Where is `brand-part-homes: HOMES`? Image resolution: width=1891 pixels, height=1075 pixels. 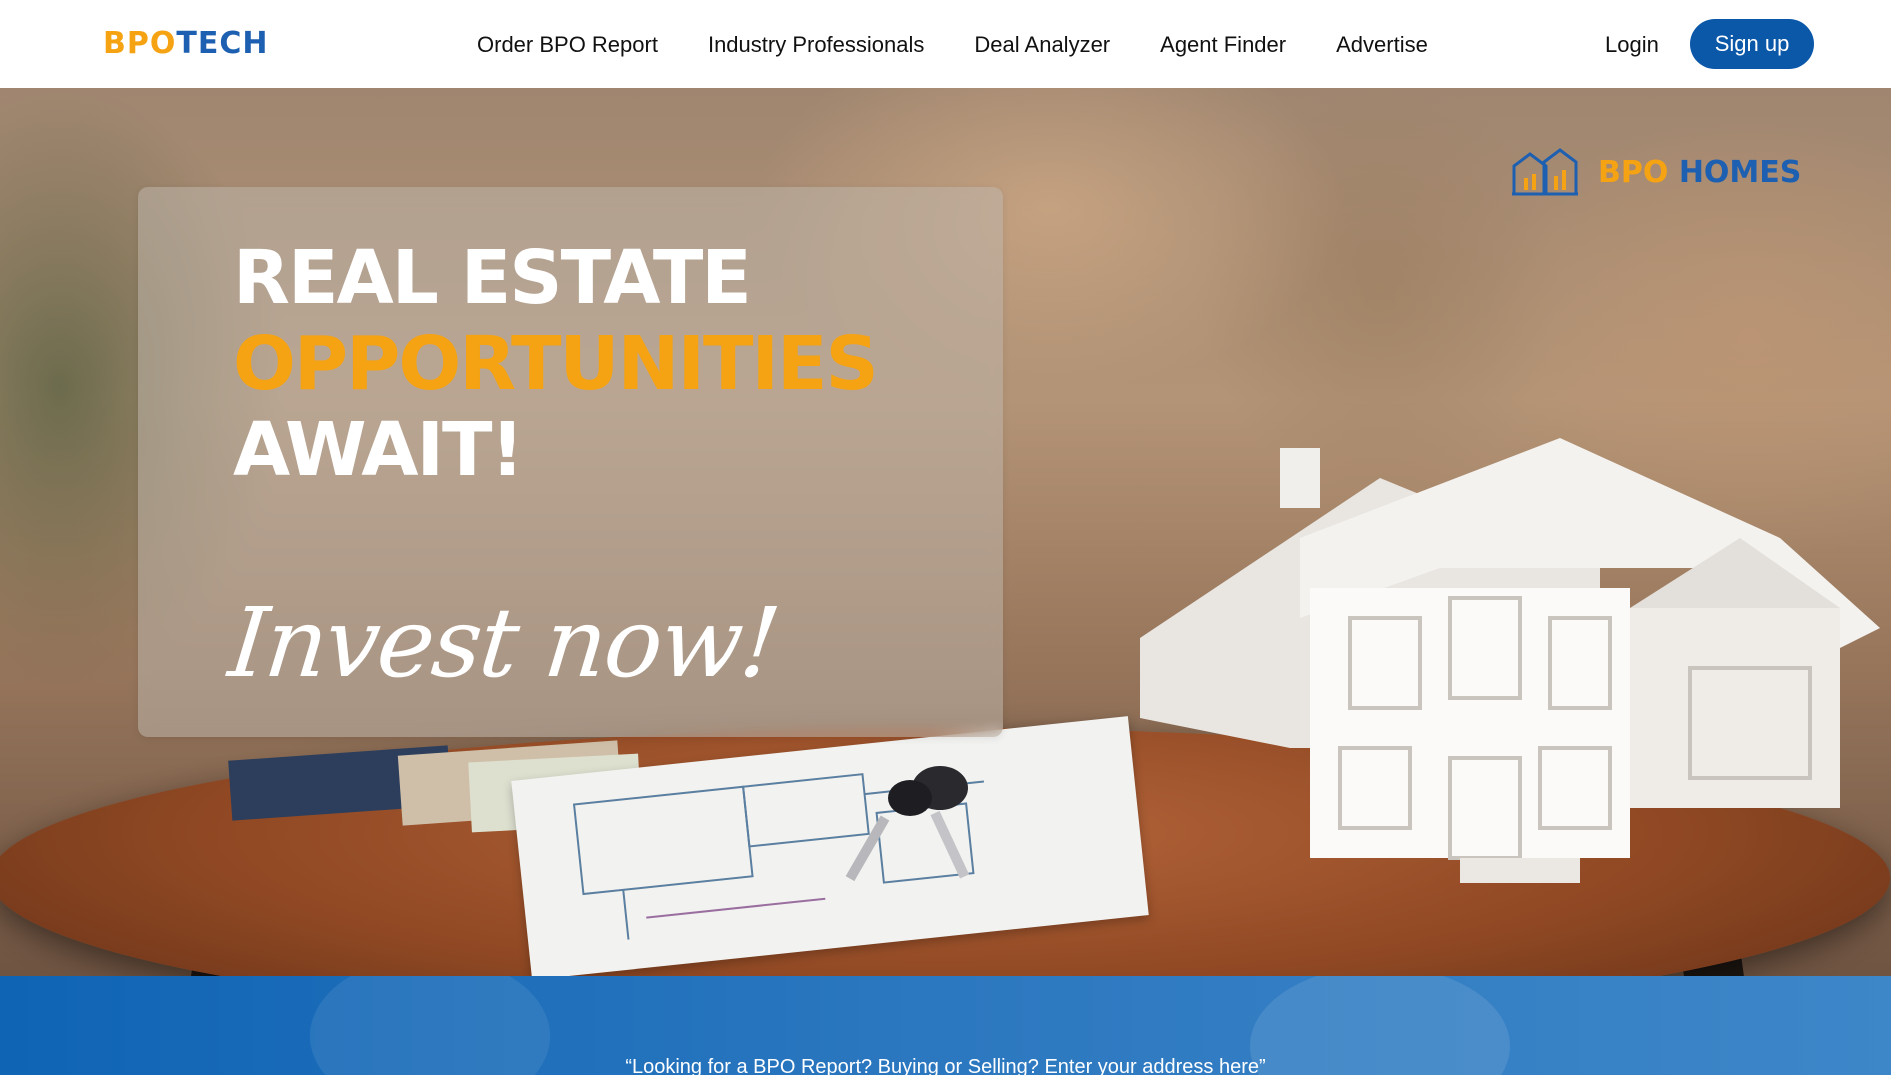
brand-part-homes: HOMES is located at coordinates (1740, 172).